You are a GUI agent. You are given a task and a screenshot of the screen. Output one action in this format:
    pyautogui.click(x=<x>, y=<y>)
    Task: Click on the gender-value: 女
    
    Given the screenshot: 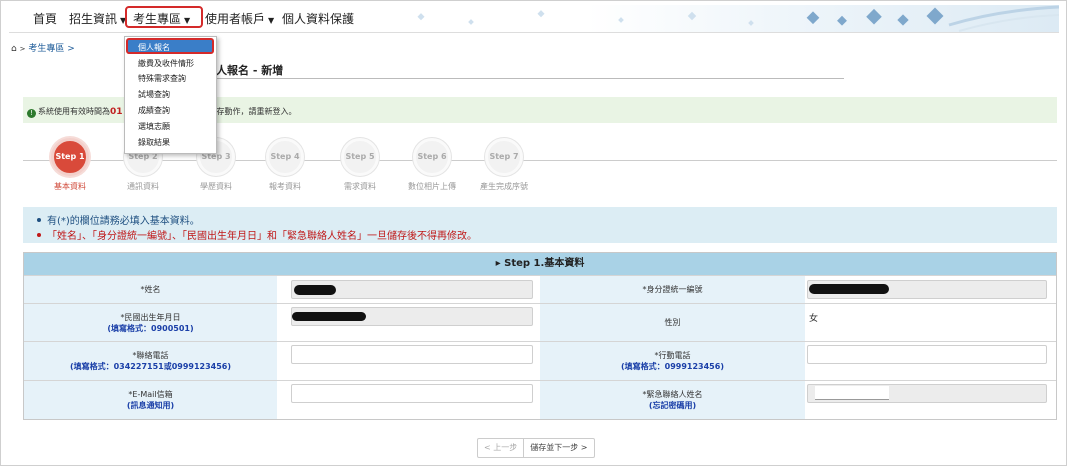 What is the action you would take?
    pyautogui.click(x=814, y=319)
    